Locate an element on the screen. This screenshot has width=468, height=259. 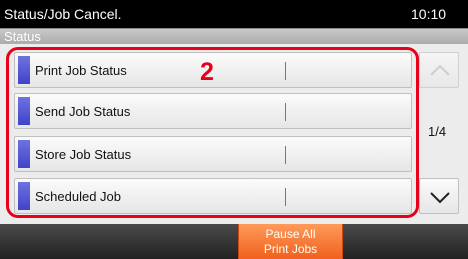
pause-label-line1: Pause All is located at coordinates (290, 234).